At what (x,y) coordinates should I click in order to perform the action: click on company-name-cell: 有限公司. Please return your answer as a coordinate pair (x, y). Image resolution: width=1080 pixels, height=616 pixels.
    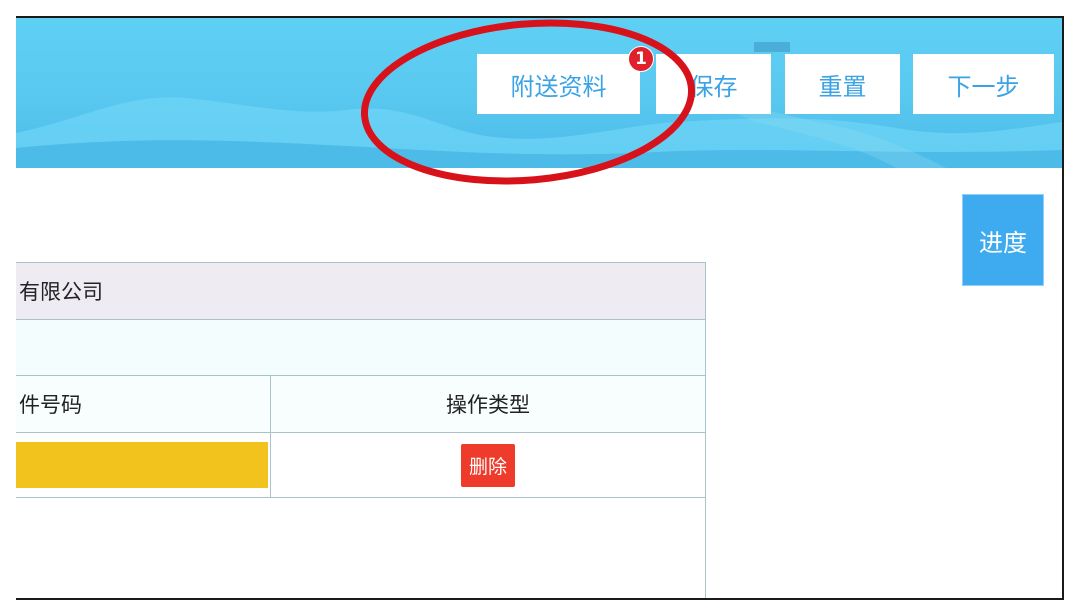
    Looking at the image, I should click on (361, 291).